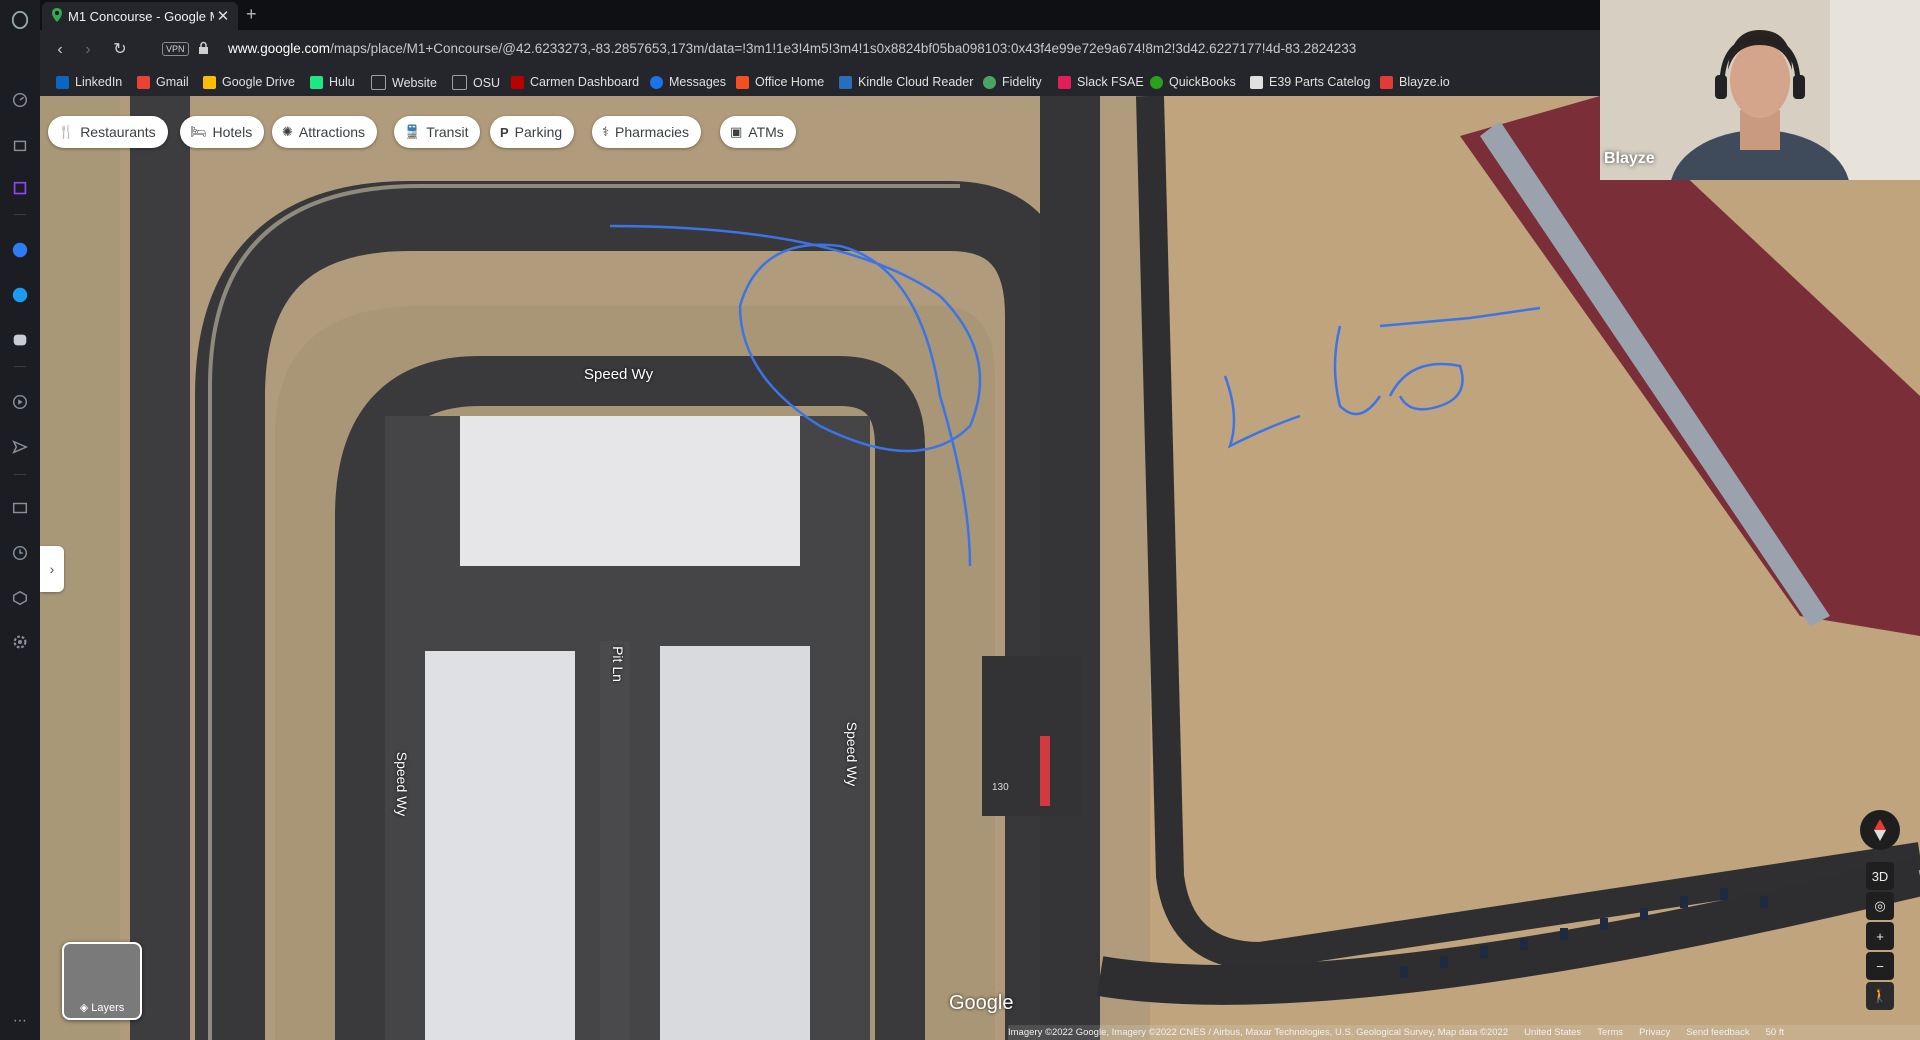 The width and height of the screenshot is (1920, 1040). Describe the element at coordinates (88, 50) in the screenshot. I see `forward-button: ›` at that location.